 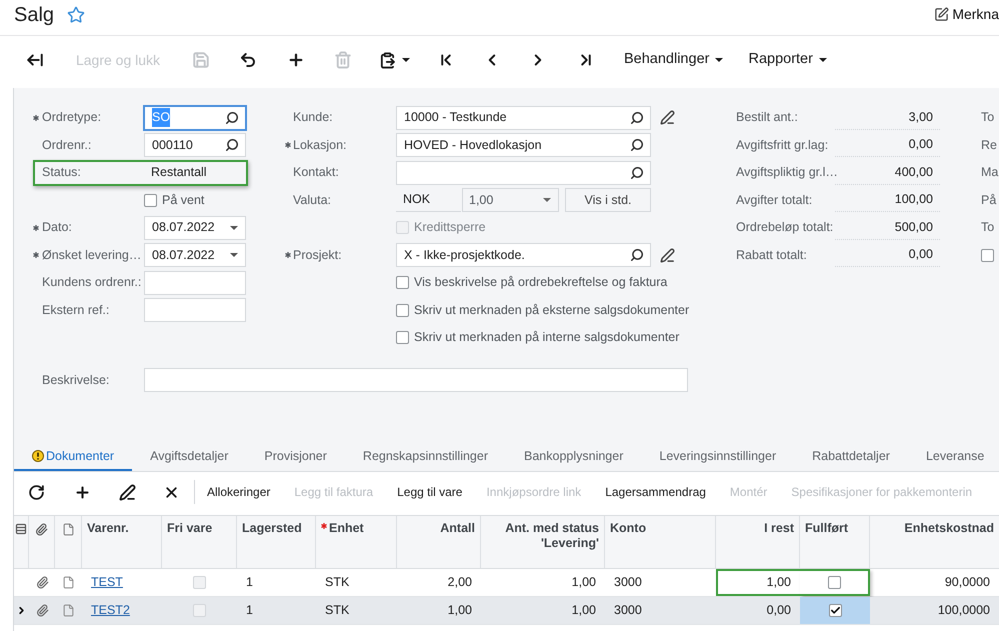 I want to click on toolbar-button: Legg til vare, so click(x=429, y=492).